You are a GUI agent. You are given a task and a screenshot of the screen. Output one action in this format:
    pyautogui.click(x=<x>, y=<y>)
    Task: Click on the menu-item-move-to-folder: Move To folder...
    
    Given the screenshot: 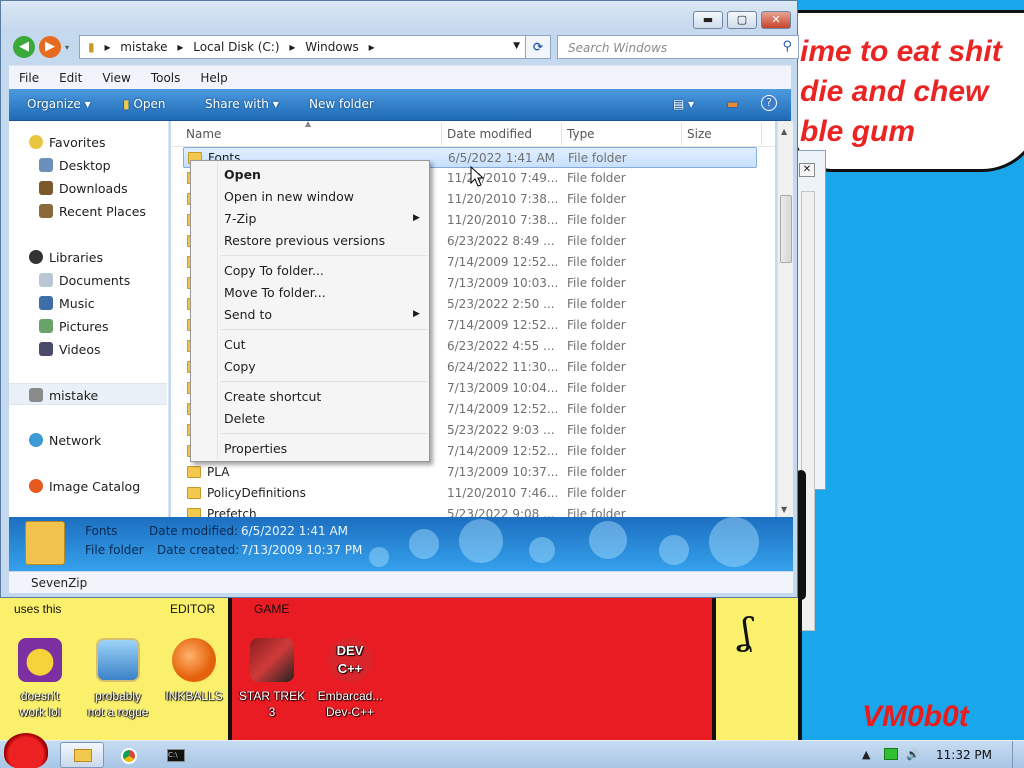 What is the action you would take?
    pyautogui.click(x=275, y=292)
    